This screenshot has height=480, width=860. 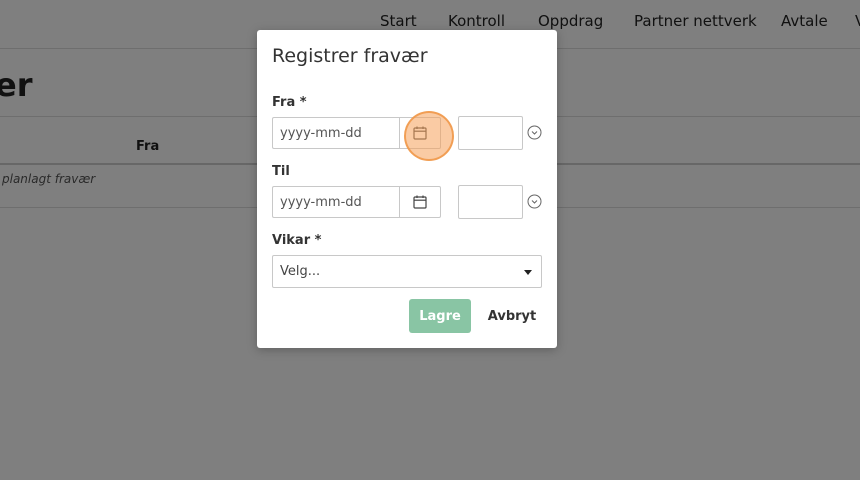 I want to click on til-calendar-button, so click(x=420, y=202).